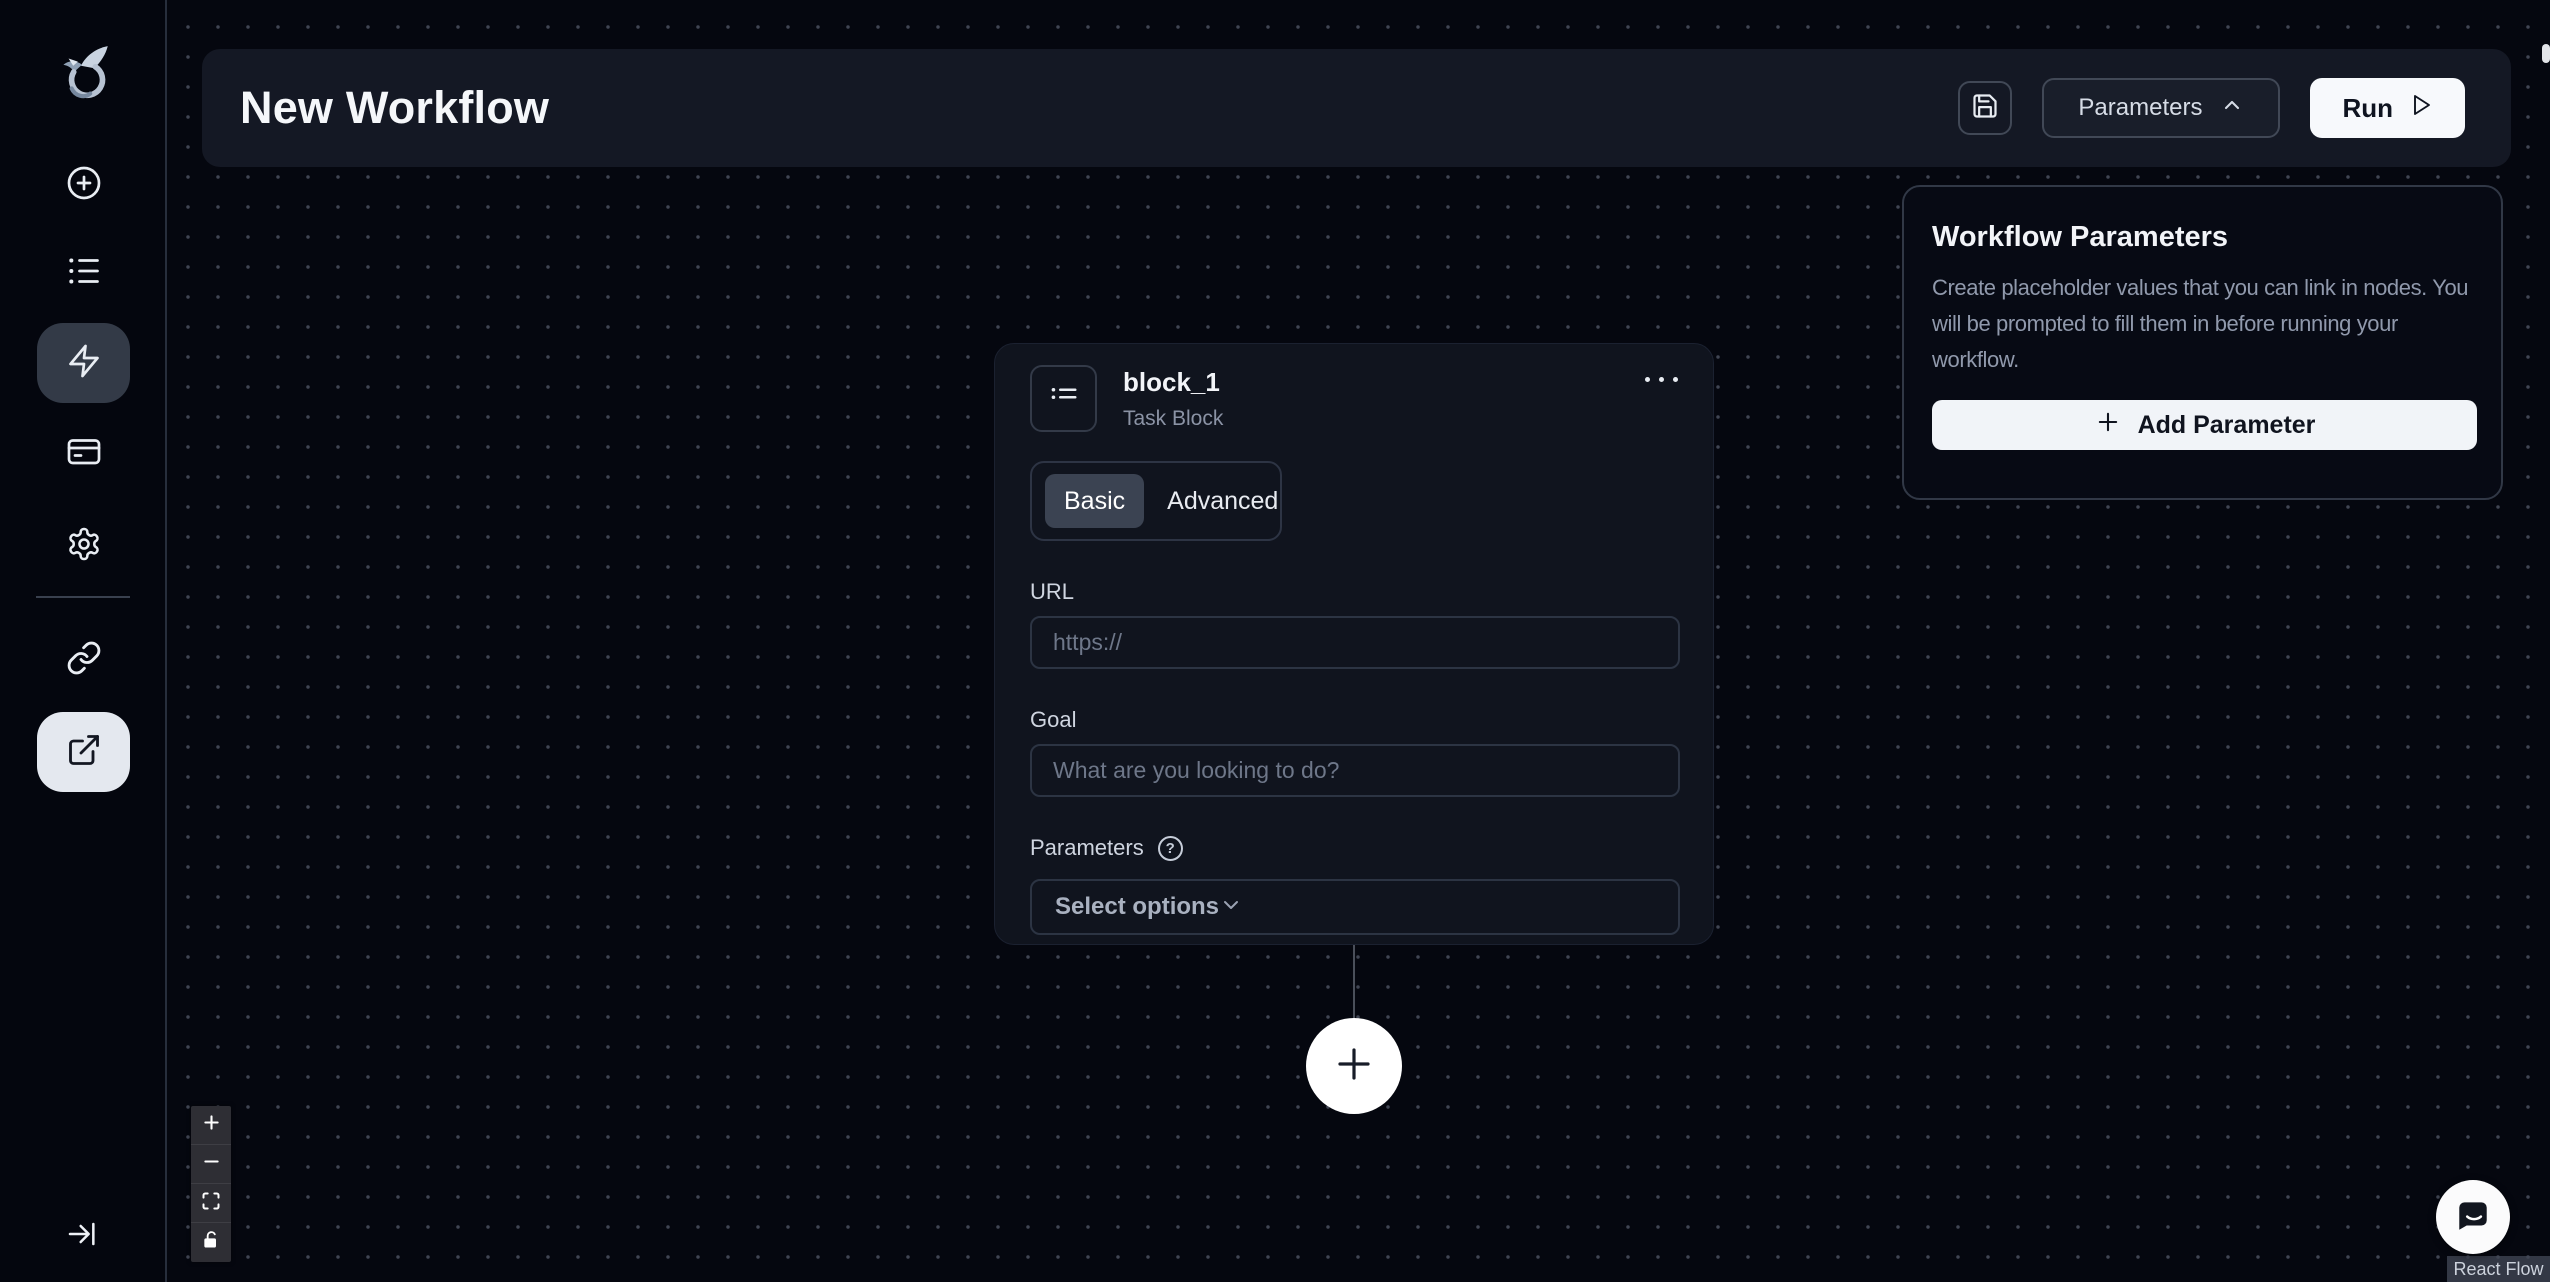 Image resolution: width=2550 pixels, height=1282 pixels. I want to click on zoom-in-button, so click(211, 1125).